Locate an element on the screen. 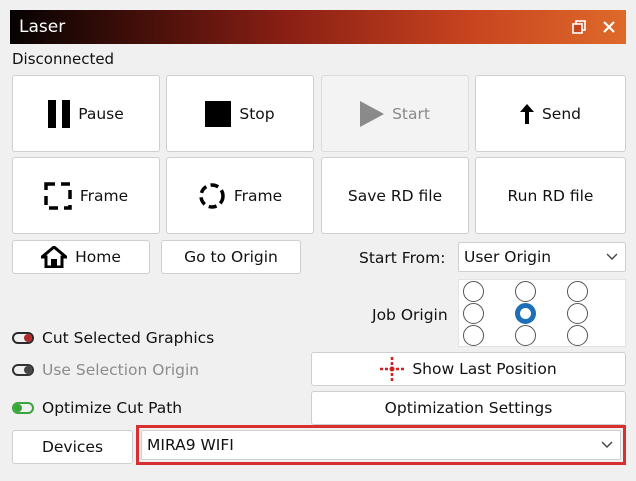 This screenshot has width=636, height=481. pause-icon is located at coordinates (59, 113).